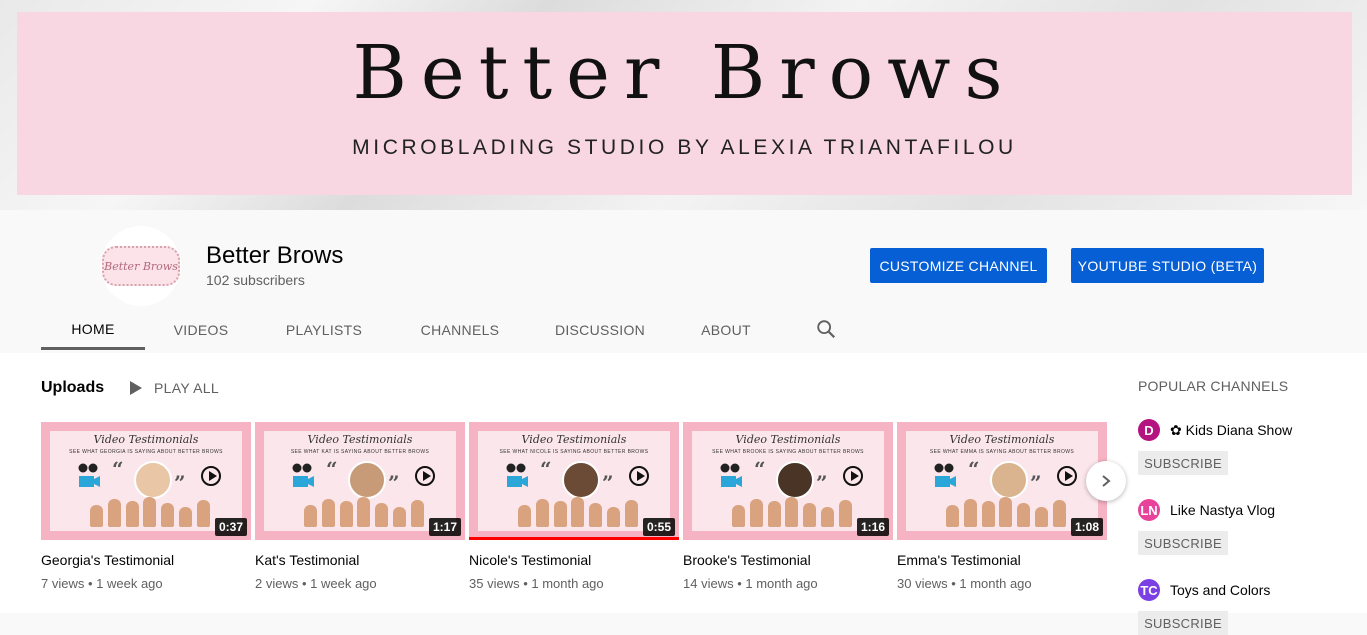  I want to click on chevron-right-icon, so click(1106, 481).